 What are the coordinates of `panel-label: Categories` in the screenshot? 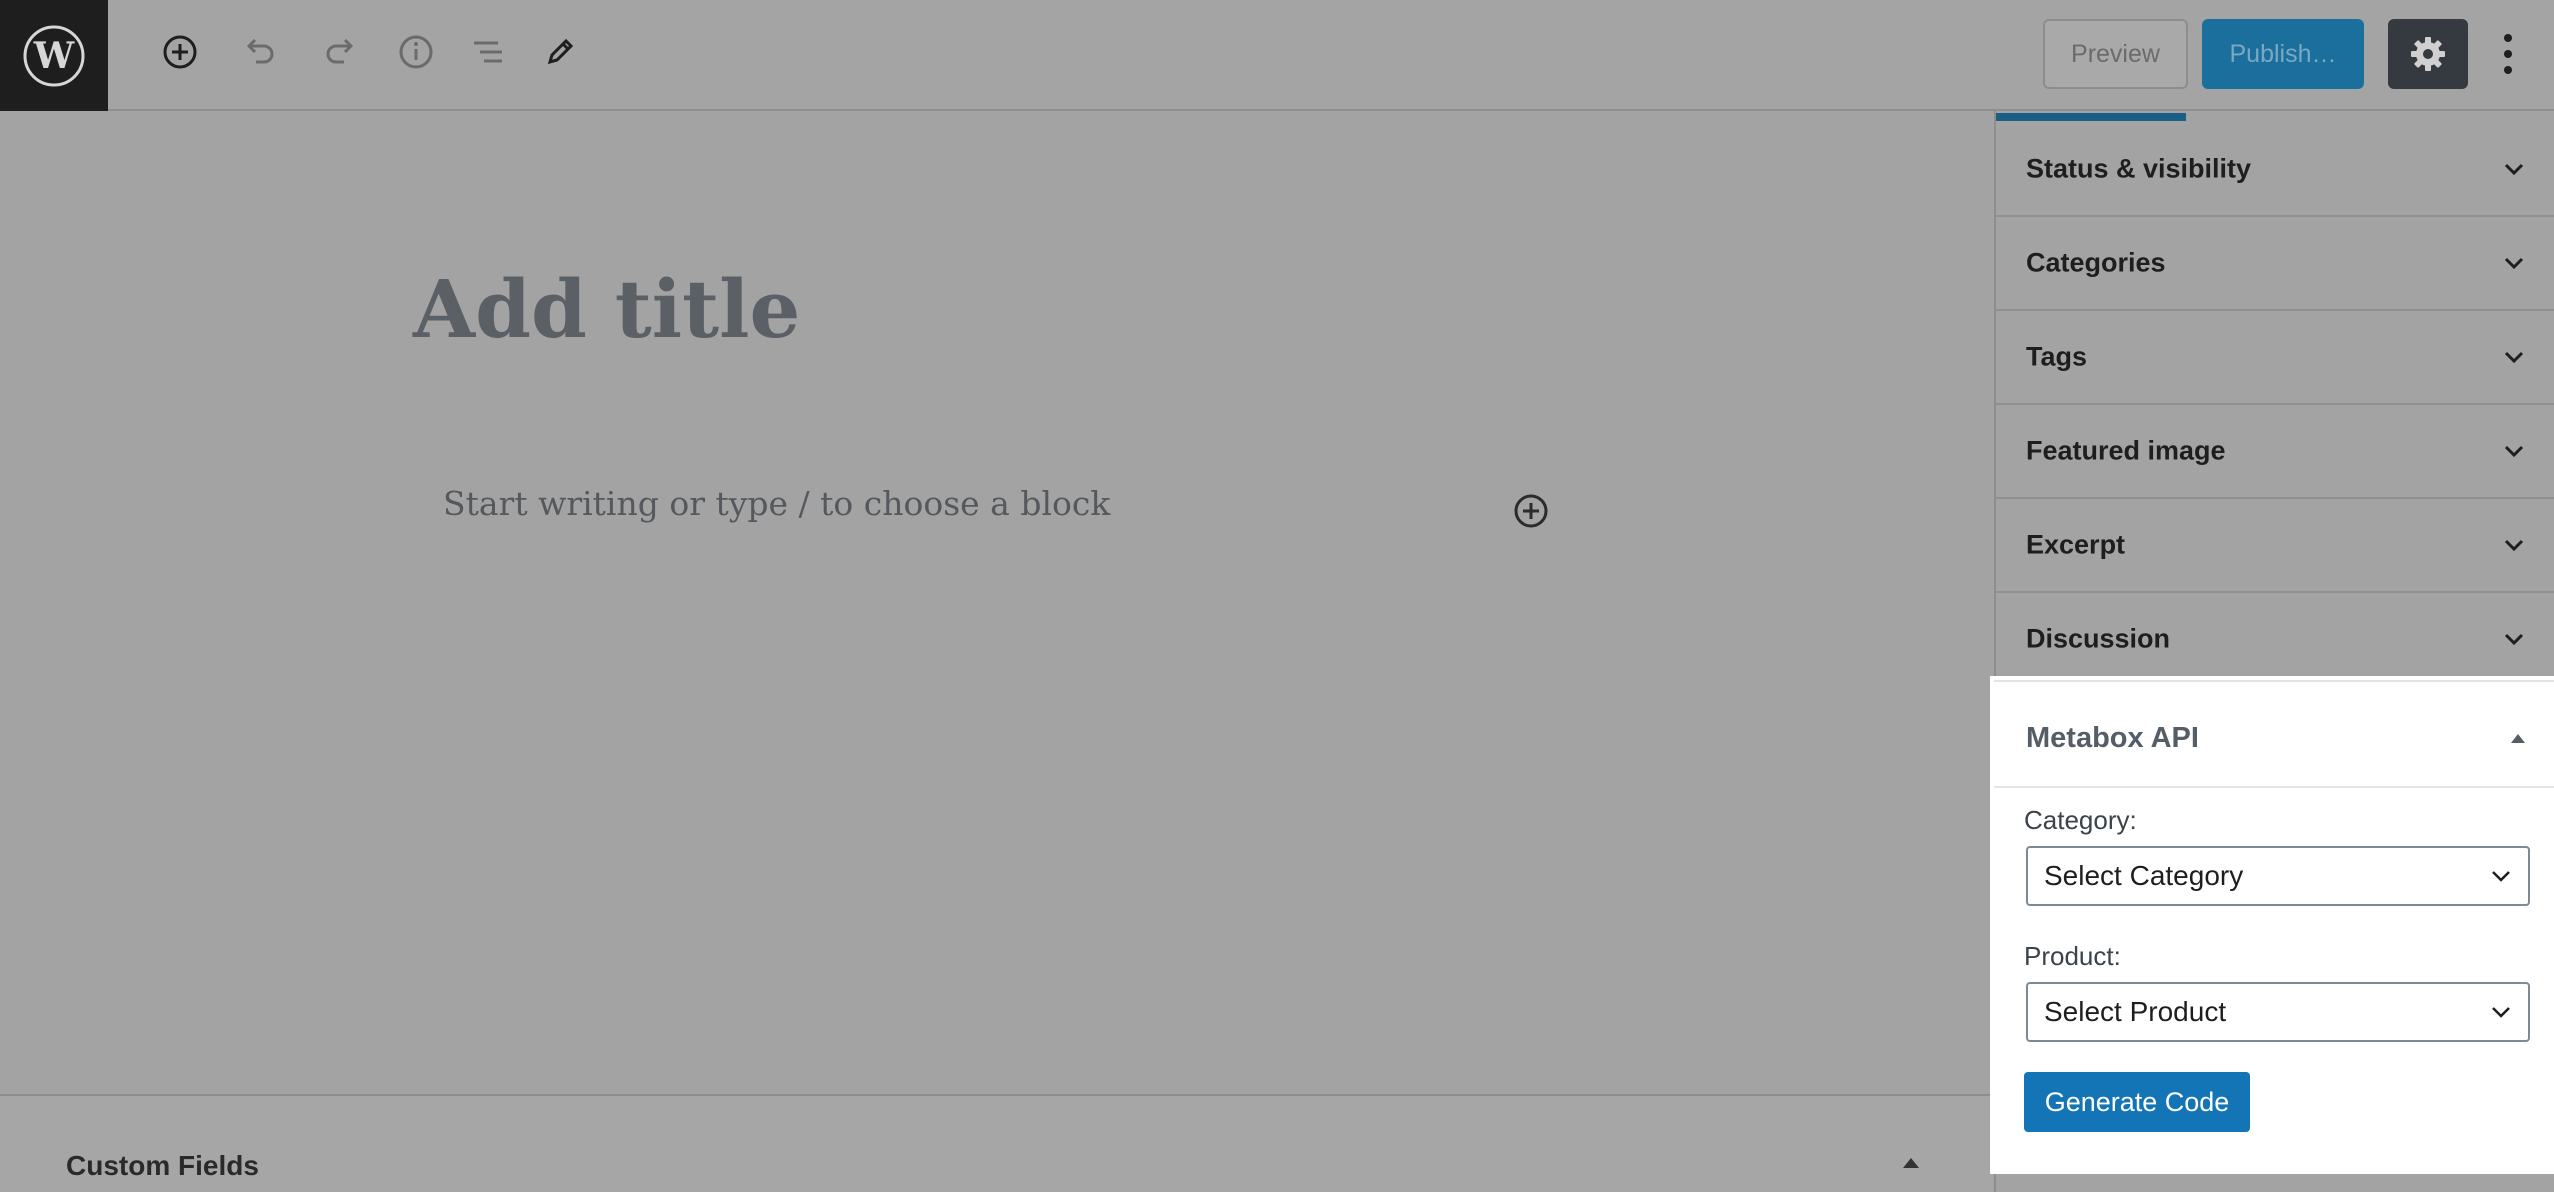 It's located at (2096, 262).